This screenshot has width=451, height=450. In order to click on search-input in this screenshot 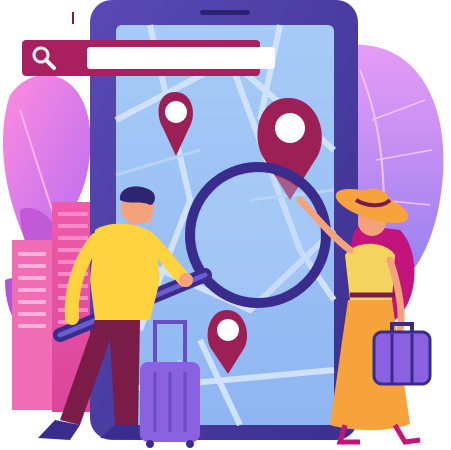, I will do `click(181, 58)`.